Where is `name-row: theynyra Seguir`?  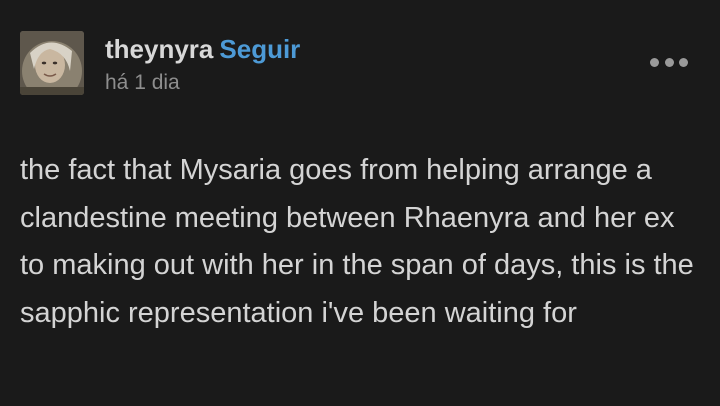
name-row: theynyra Seguir is located at coordinates (202, 49).